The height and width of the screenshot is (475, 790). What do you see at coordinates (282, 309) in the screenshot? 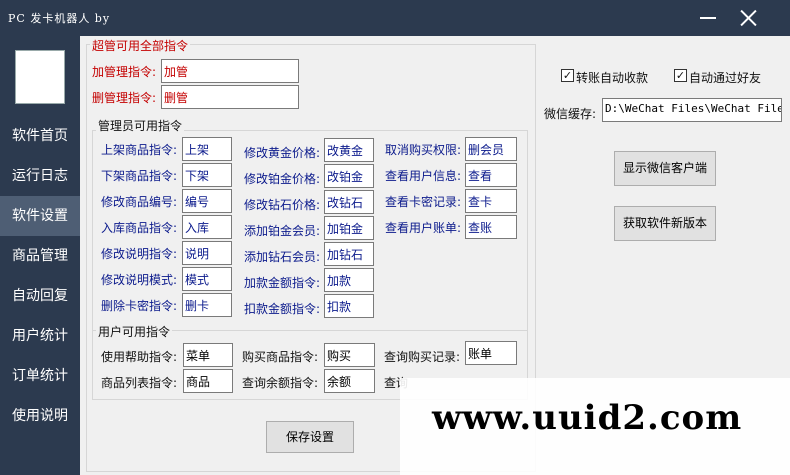
I see `list-item-label: 扣款金额指令:` at bounding box center [282, 309].